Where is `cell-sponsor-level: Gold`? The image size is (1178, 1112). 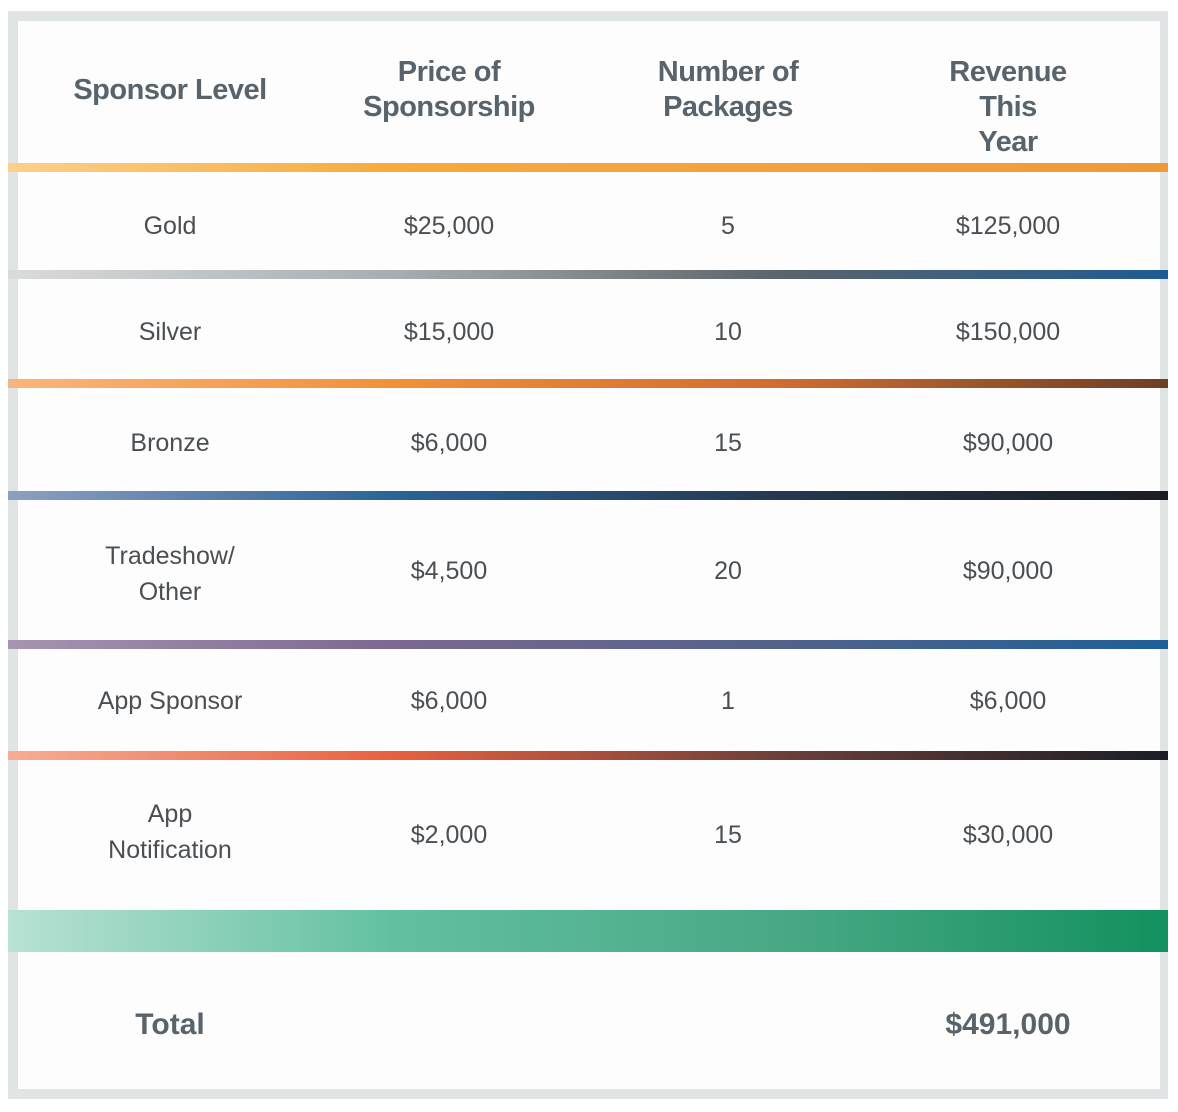 cell-sponsor-level: Gold is located at coordinates (170, 226).